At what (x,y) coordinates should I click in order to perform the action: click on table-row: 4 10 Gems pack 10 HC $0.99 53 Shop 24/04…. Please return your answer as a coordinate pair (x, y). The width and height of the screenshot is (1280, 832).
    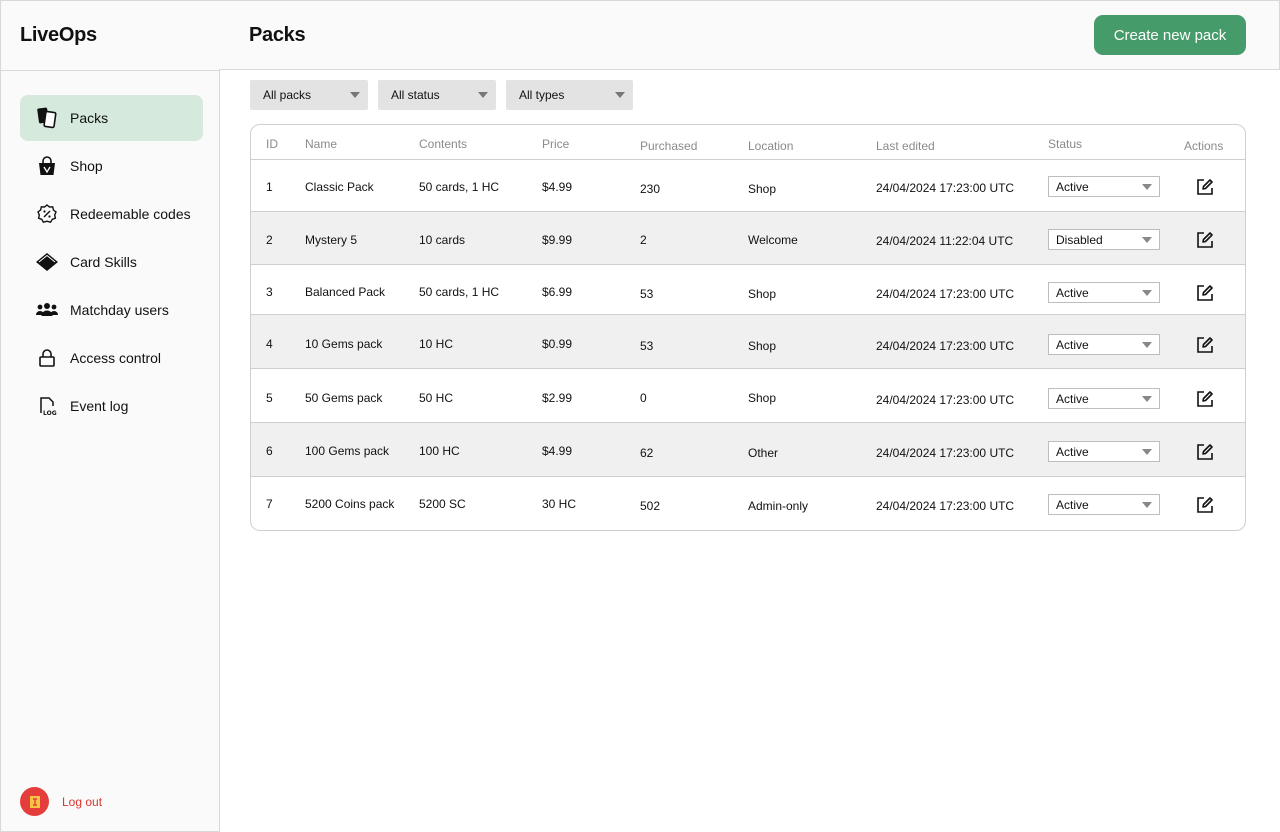
    Looking at the image, I should click on (748, 342).